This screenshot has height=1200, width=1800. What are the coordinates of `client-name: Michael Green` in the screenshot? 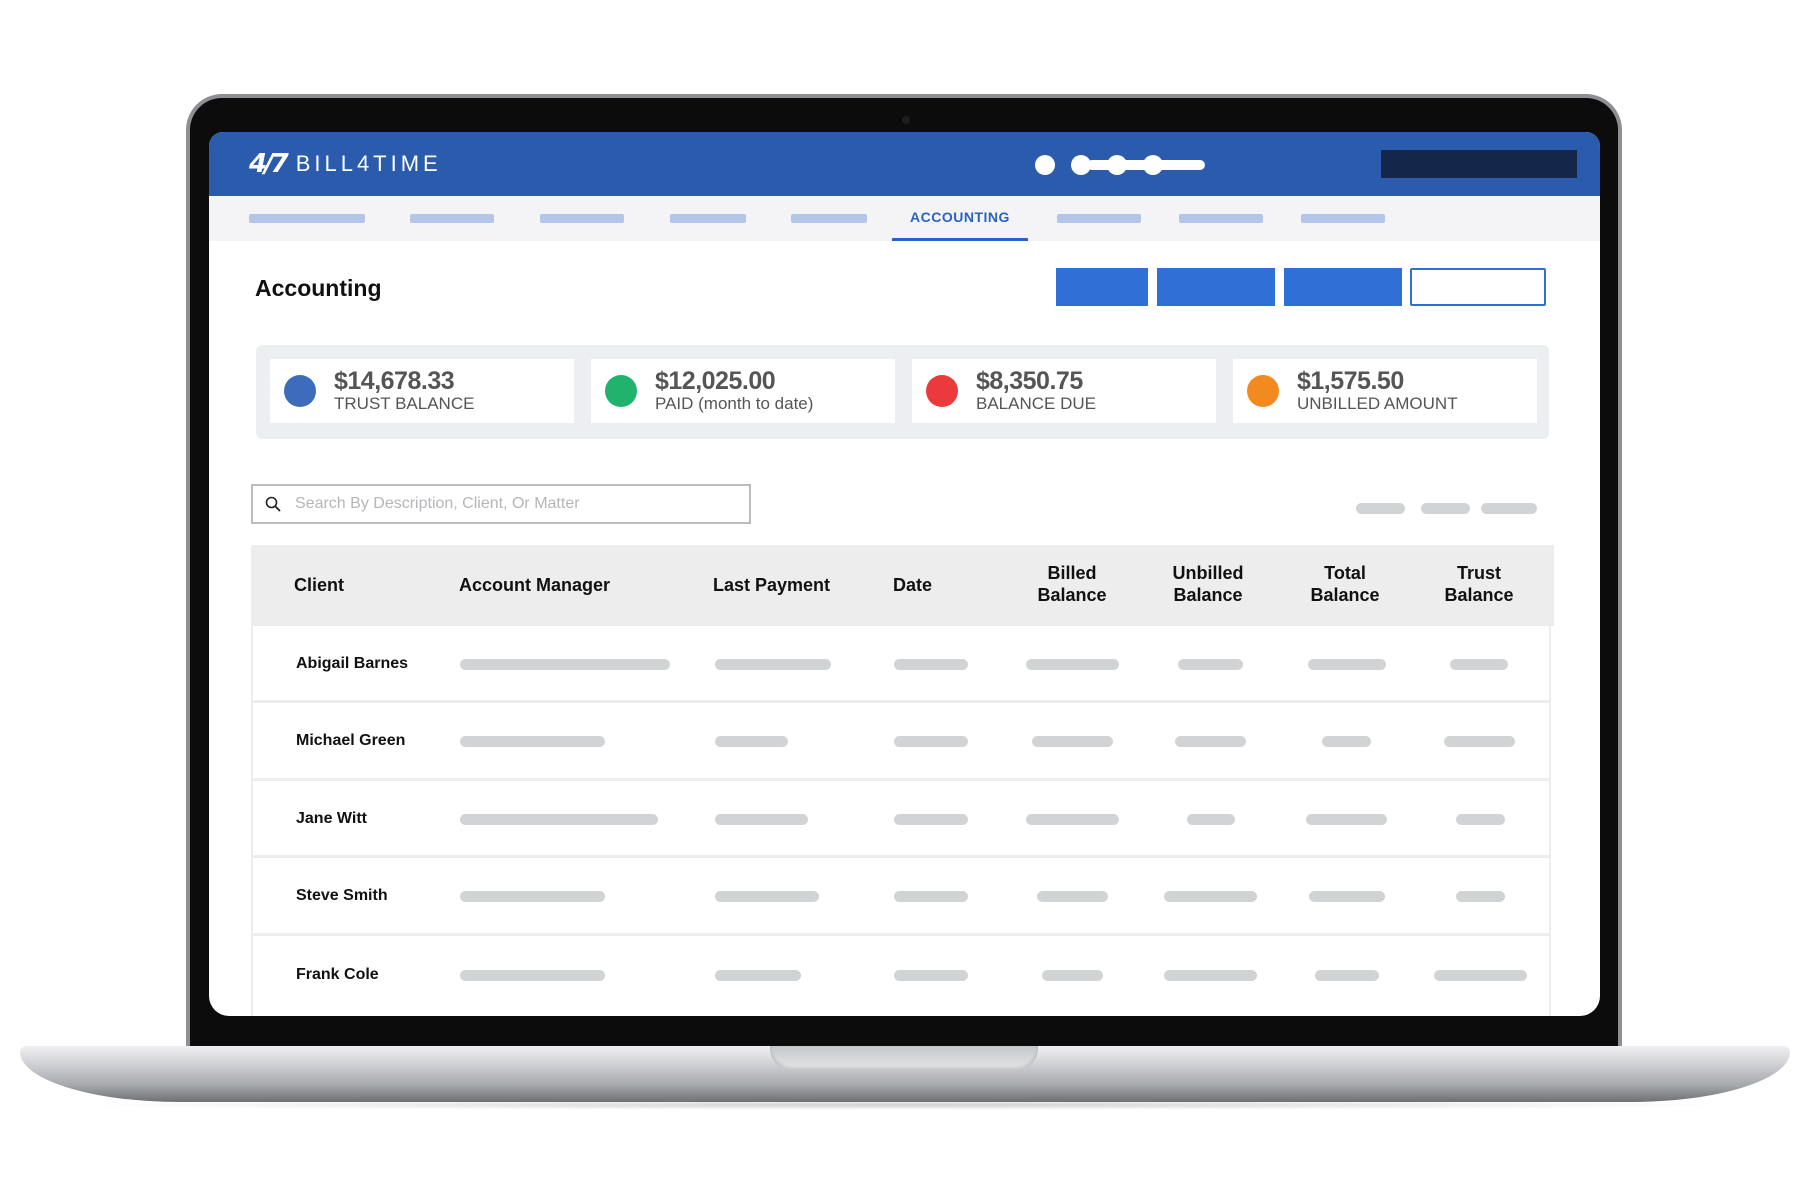 It's located at (350, 741).